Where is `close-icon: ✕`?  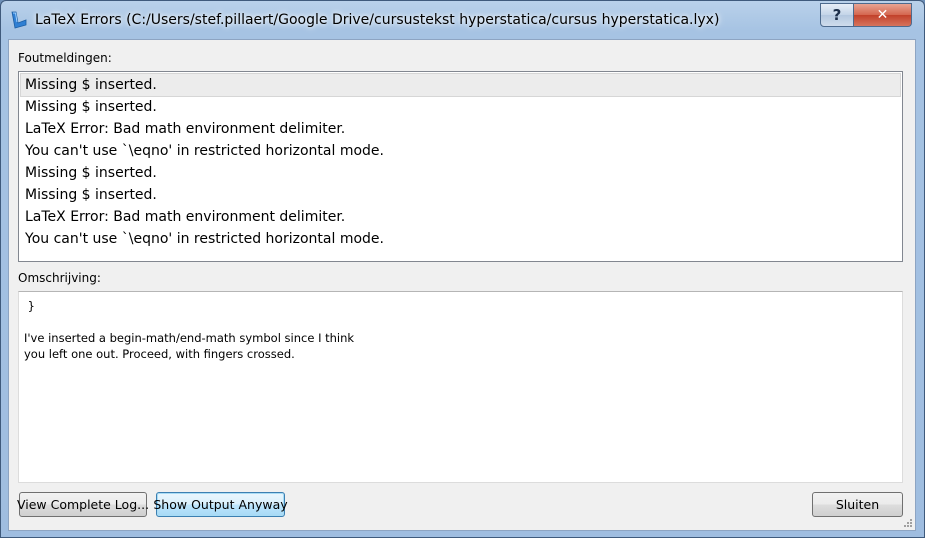
close-icon: ✕ is located at coordinates (882, 15).